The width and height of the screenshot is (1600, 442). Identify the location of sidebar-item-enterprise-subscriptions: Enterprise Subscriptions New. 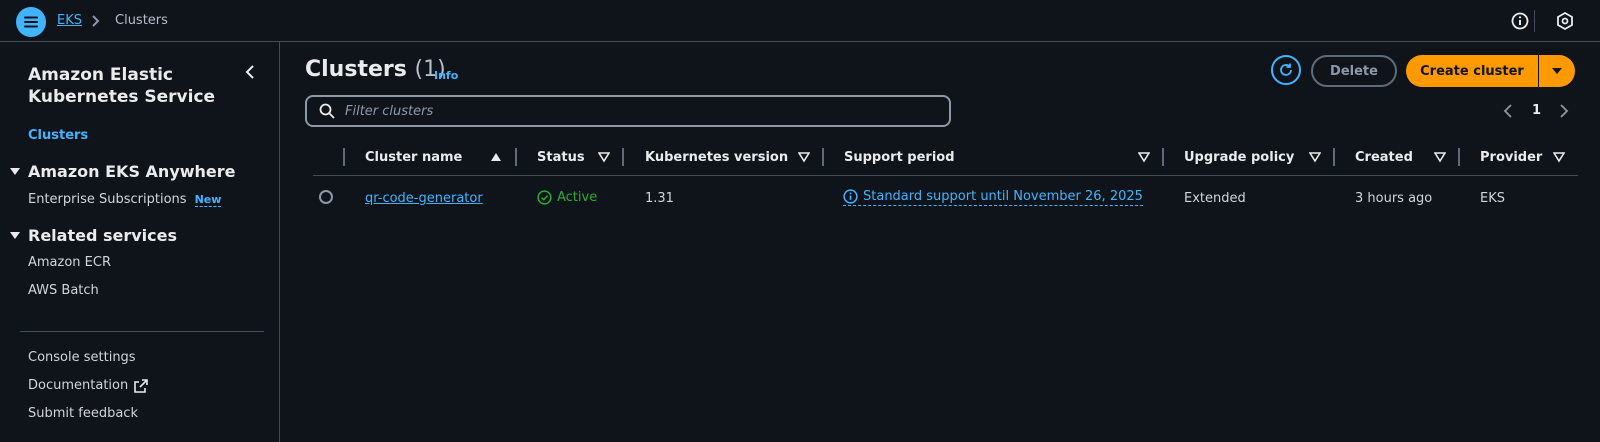
(125, 199).